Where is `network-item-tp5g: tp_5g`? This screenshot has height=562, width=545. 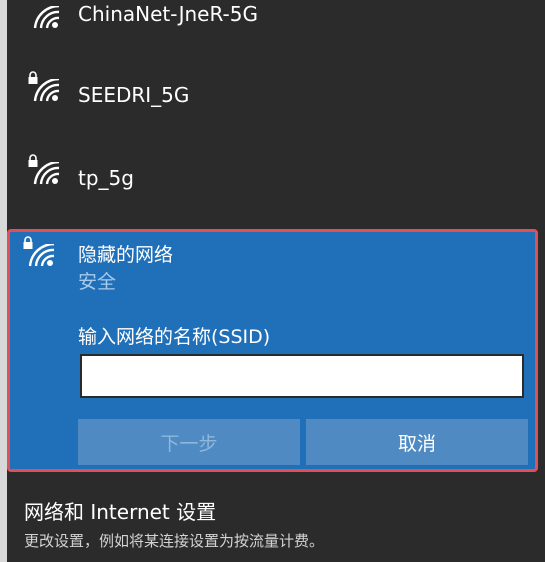
network-item-tp5g: tp_5g is located at coordinates (276, 186).